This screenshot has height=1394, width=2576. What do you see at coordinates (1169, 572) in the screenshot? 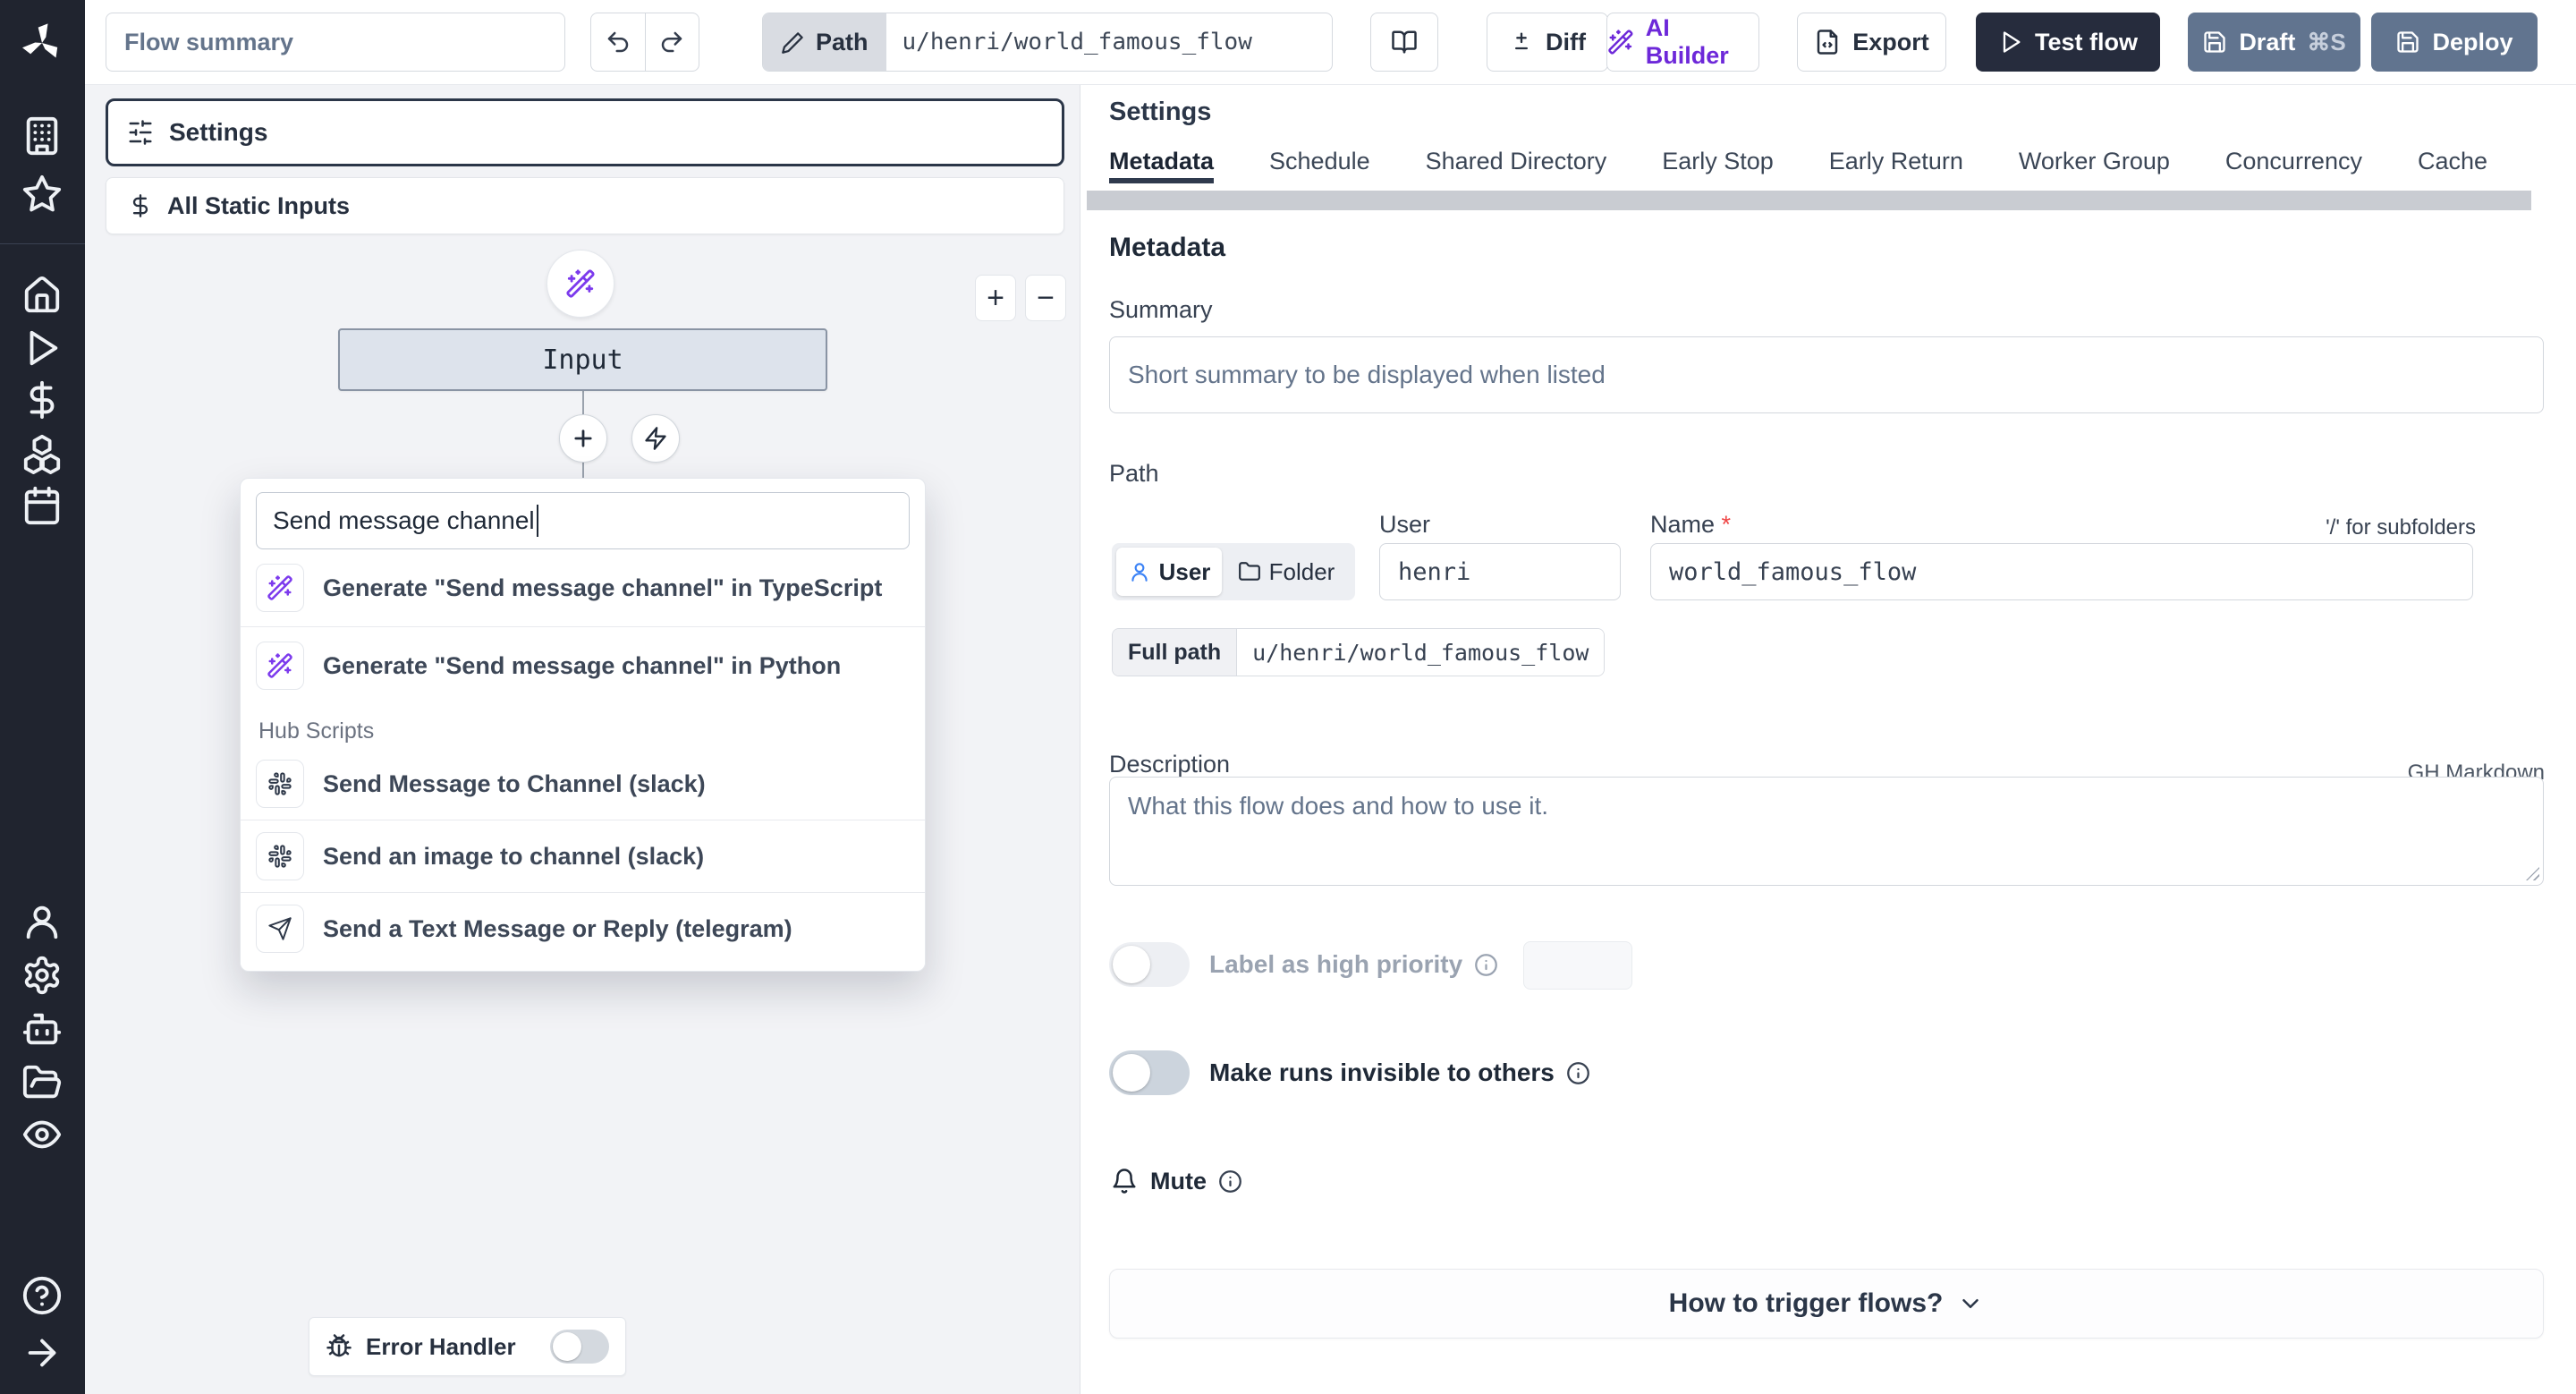
I see `owner-kind-user-button: User` at bounding box center [1169, 572].